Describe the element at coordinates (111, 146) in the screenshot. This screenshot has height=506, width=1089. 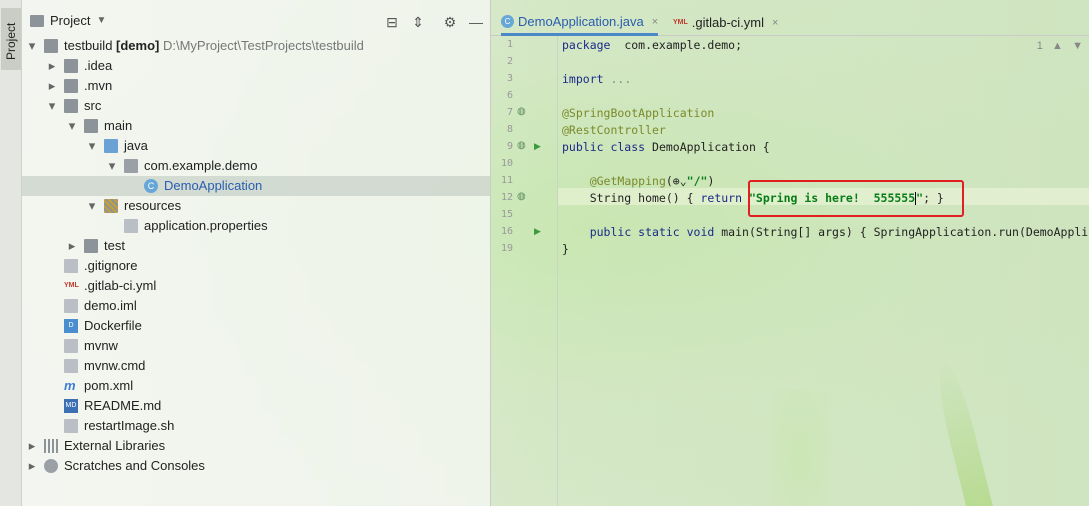
I see `source-folder-icon` at that location.